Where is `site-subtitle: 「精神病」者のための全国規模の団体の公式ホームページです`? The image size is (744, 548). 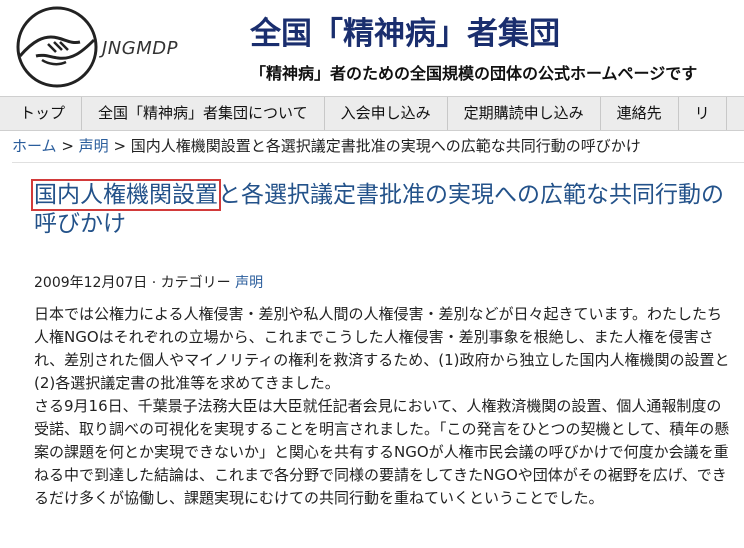 site-subtitle: 「精神病」者のための全国規模の団体の公式ホームページです is located at coordinates (474, 73).